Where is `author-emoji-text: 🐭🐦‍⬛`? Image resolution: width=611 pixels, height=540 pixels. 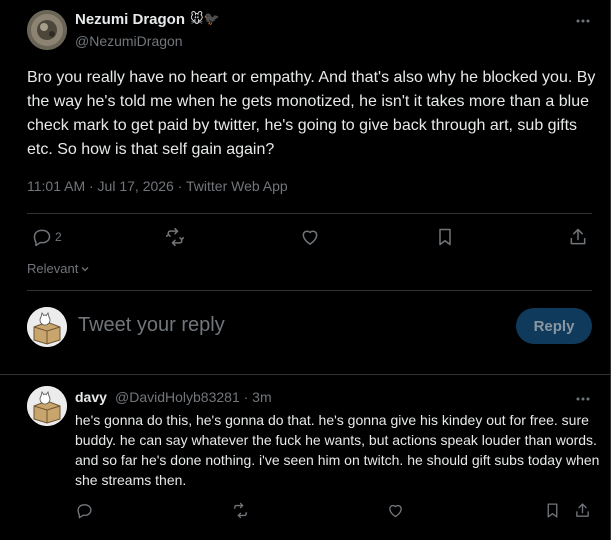
author-emoji-text: 🐭🐦‍⬛ is located at coordinates (205, 18).